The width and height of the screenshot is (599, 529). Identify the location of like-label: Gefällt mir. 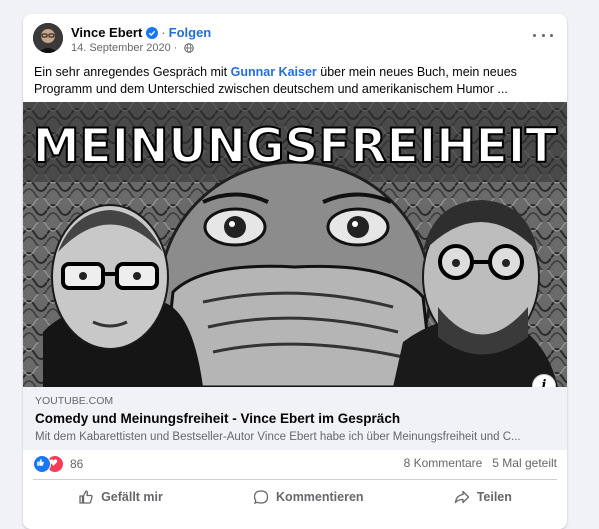
(132, 497).